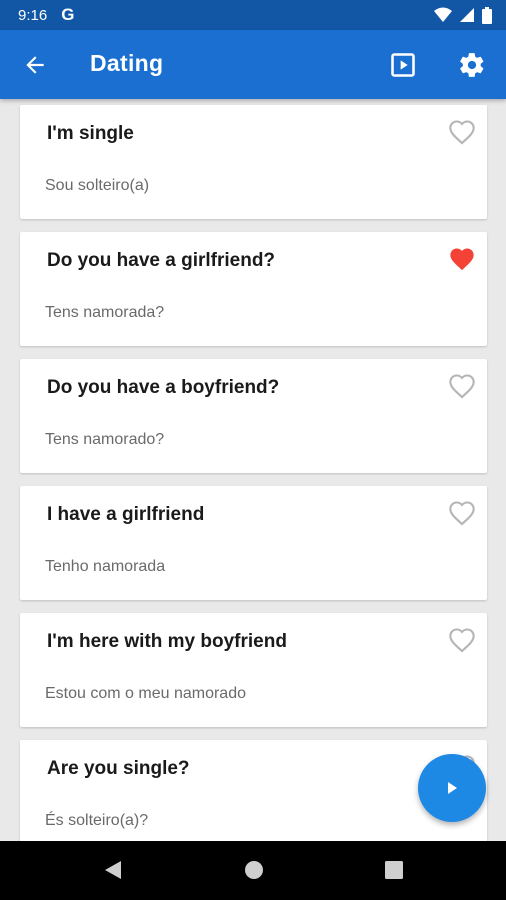 The height and width of the screenshot is (900, 506). What do you see at coordinates (167, 641) in the screenshot?
I see `phrase-english: I'm here with my boyfriend` at bounding box center [167, 641].